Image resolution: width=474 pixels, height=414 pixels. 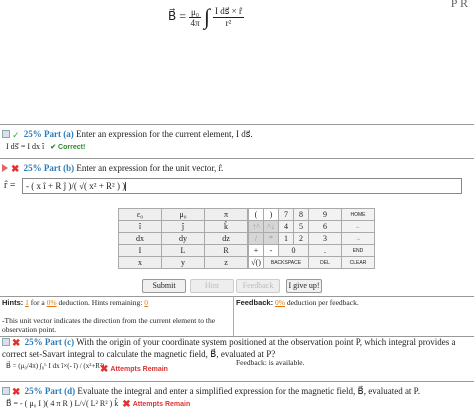 What do you see at coordinates (325, 214) in the screenshot?
I see `key-9: 9` at bounding box center [325, 214].